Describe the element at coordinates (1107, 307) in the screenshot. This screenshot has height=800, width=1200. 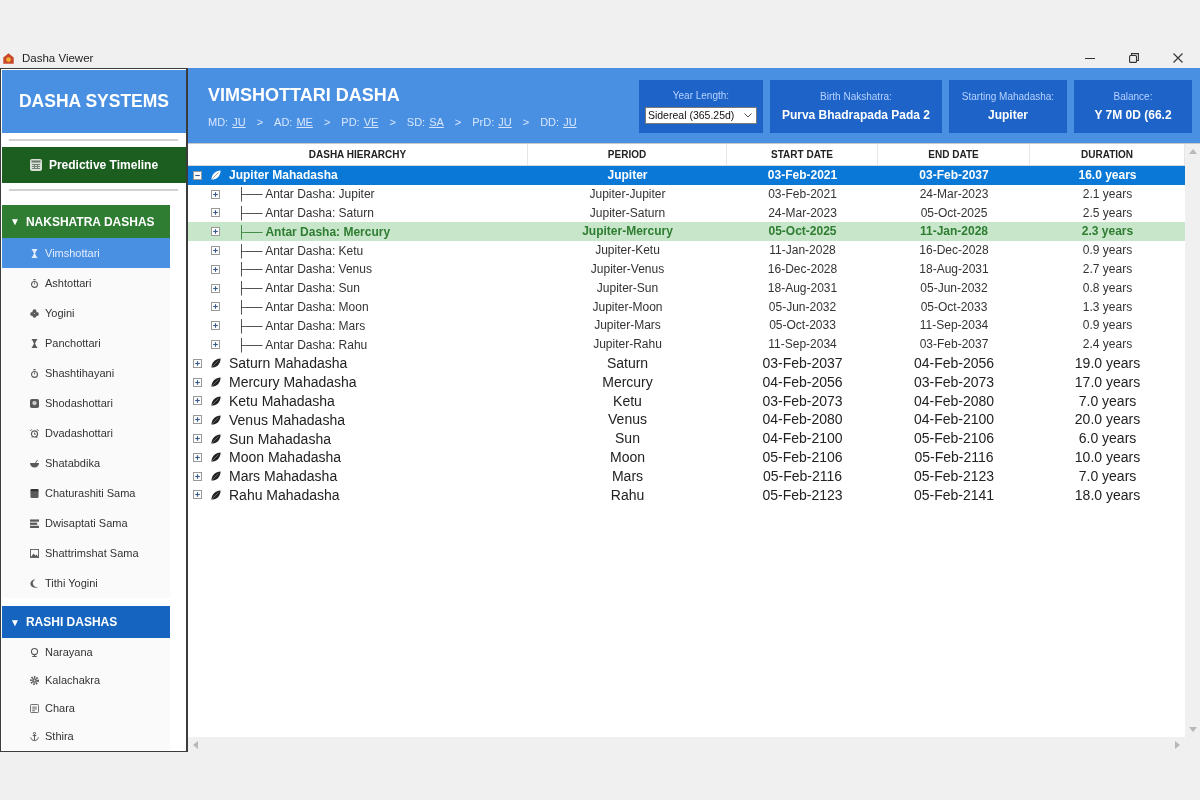
I see `table-cell-text: 1.3 years` at that location.